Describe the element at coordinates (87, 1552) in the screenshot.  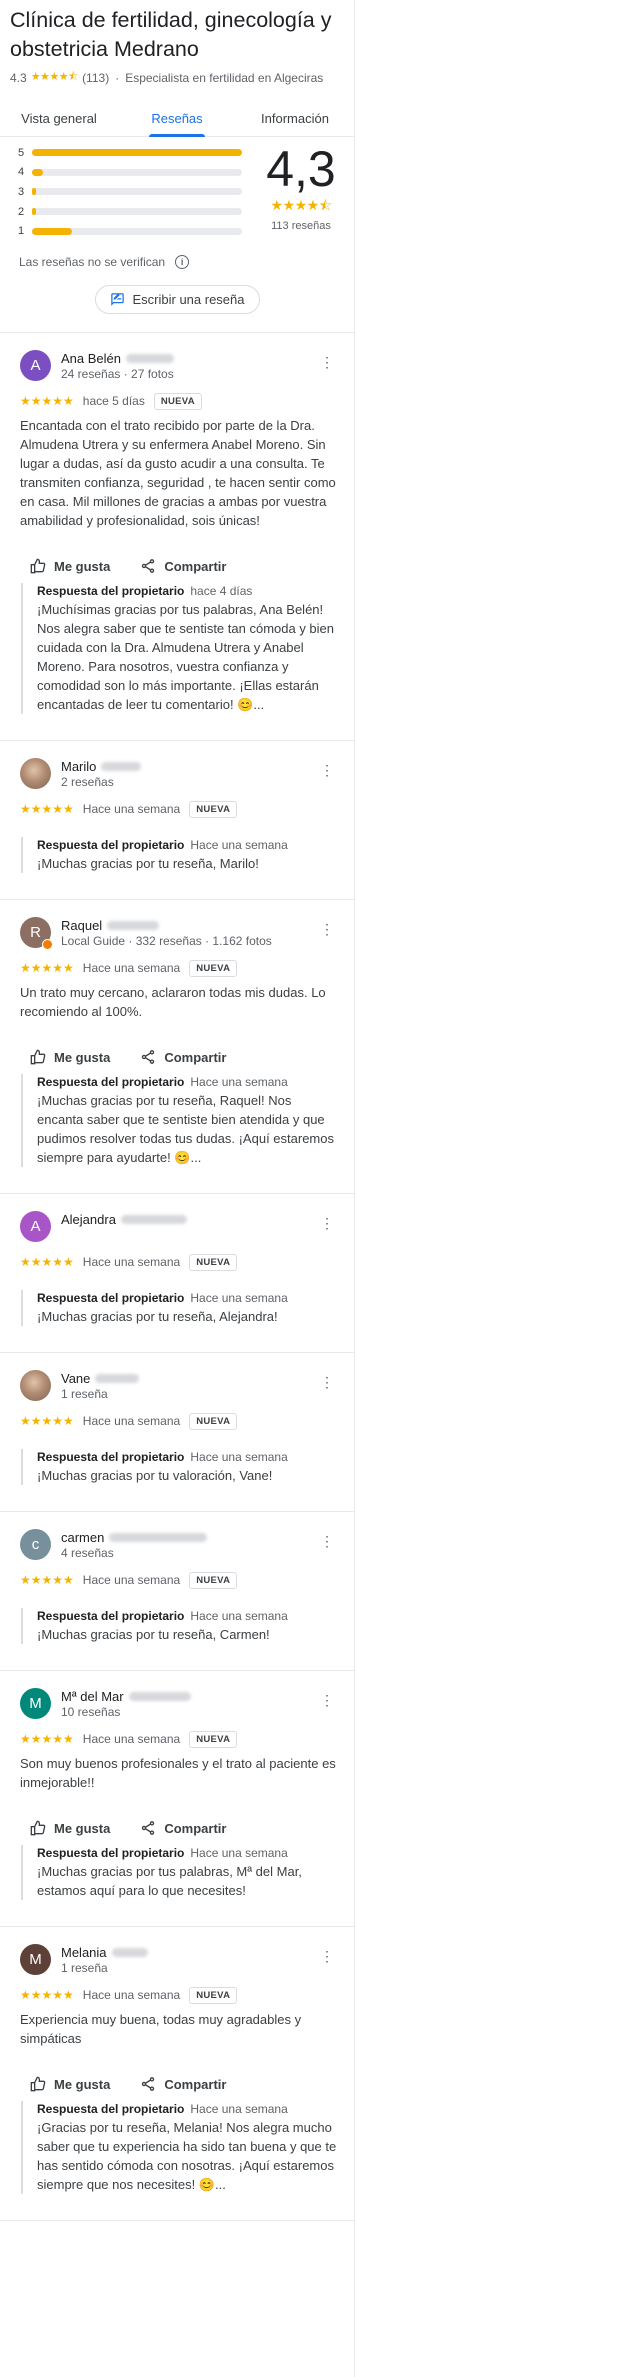
I see `reviewer-stats: 4 reseñas` at that location.